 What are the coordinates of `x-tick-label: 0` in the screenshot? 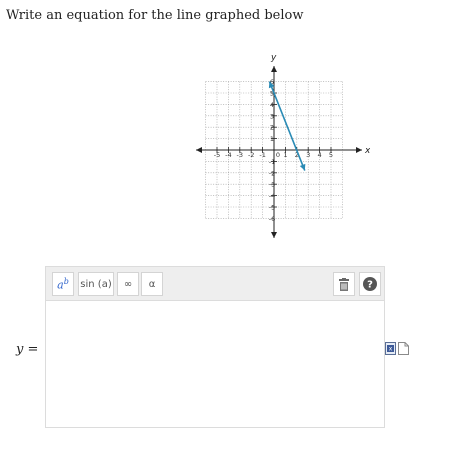 It's located at (278, 155).